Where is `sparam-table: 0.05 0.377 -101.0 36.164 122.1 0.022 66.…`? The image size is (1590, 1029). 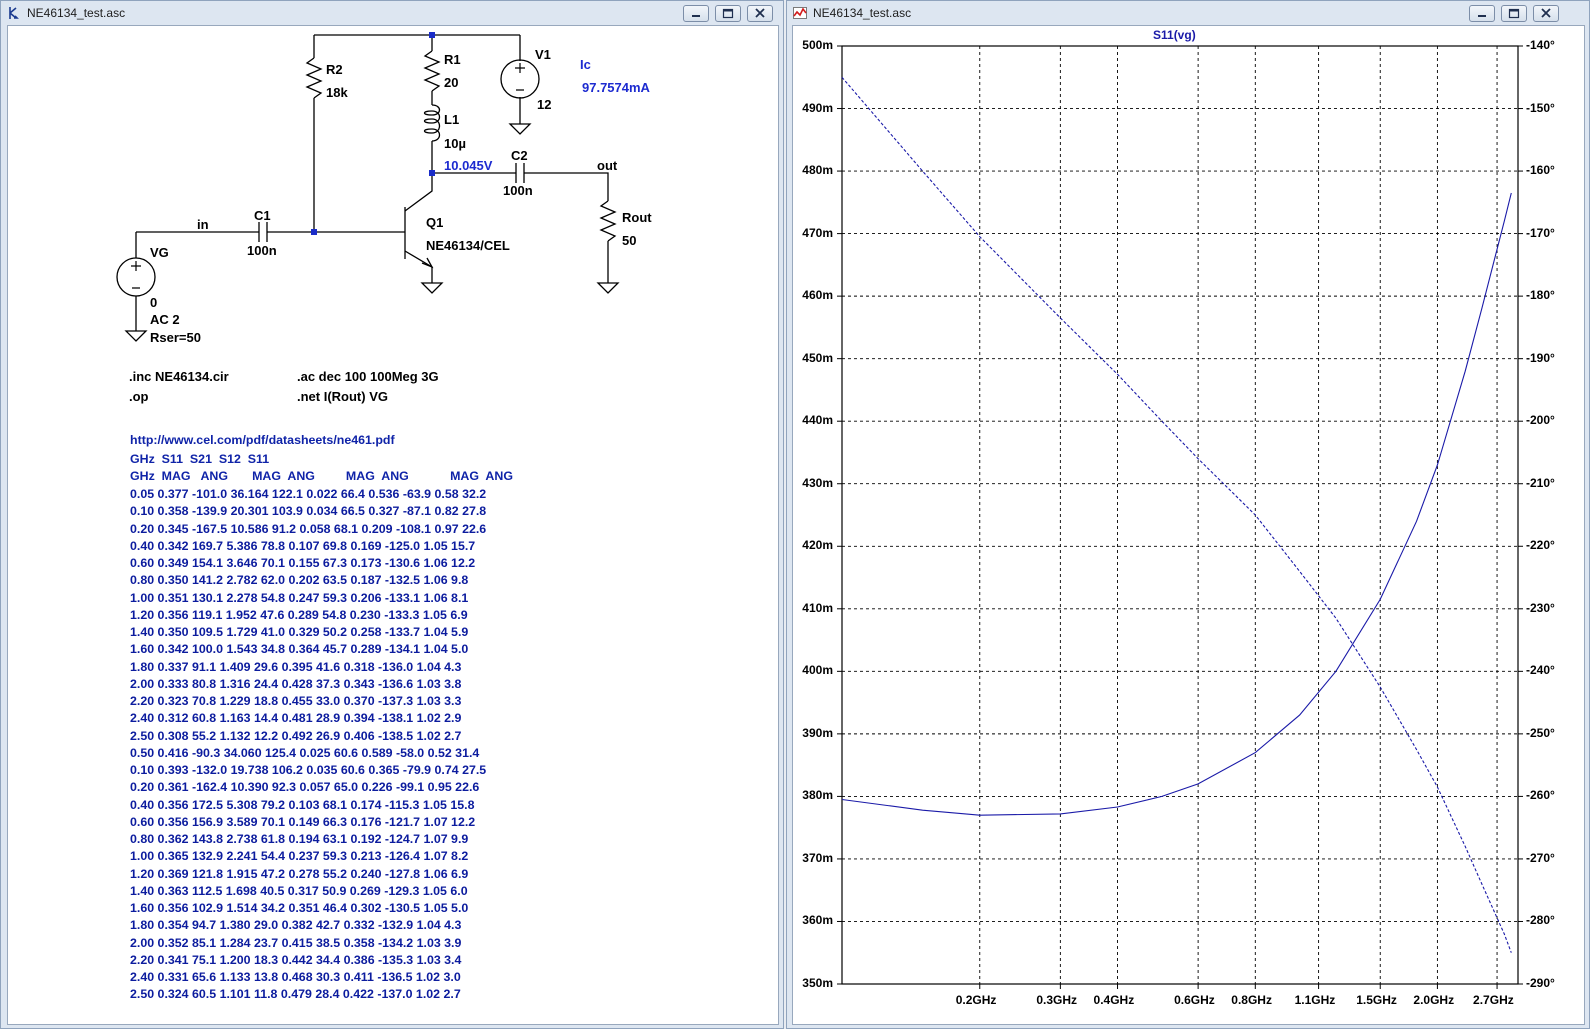 sparam-table: 0.05 0.377 -101.0 36.164 122.1 0.022 66.… is located at coordinates (308, 745).